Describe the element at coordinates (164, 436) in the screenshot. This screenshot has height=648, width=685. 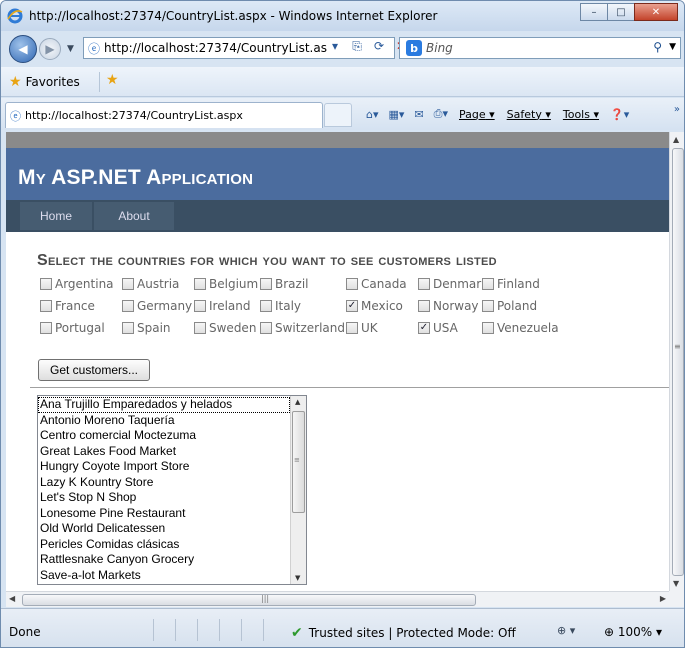
I see `list-item: Centro comercial Moctezuma` at that location.